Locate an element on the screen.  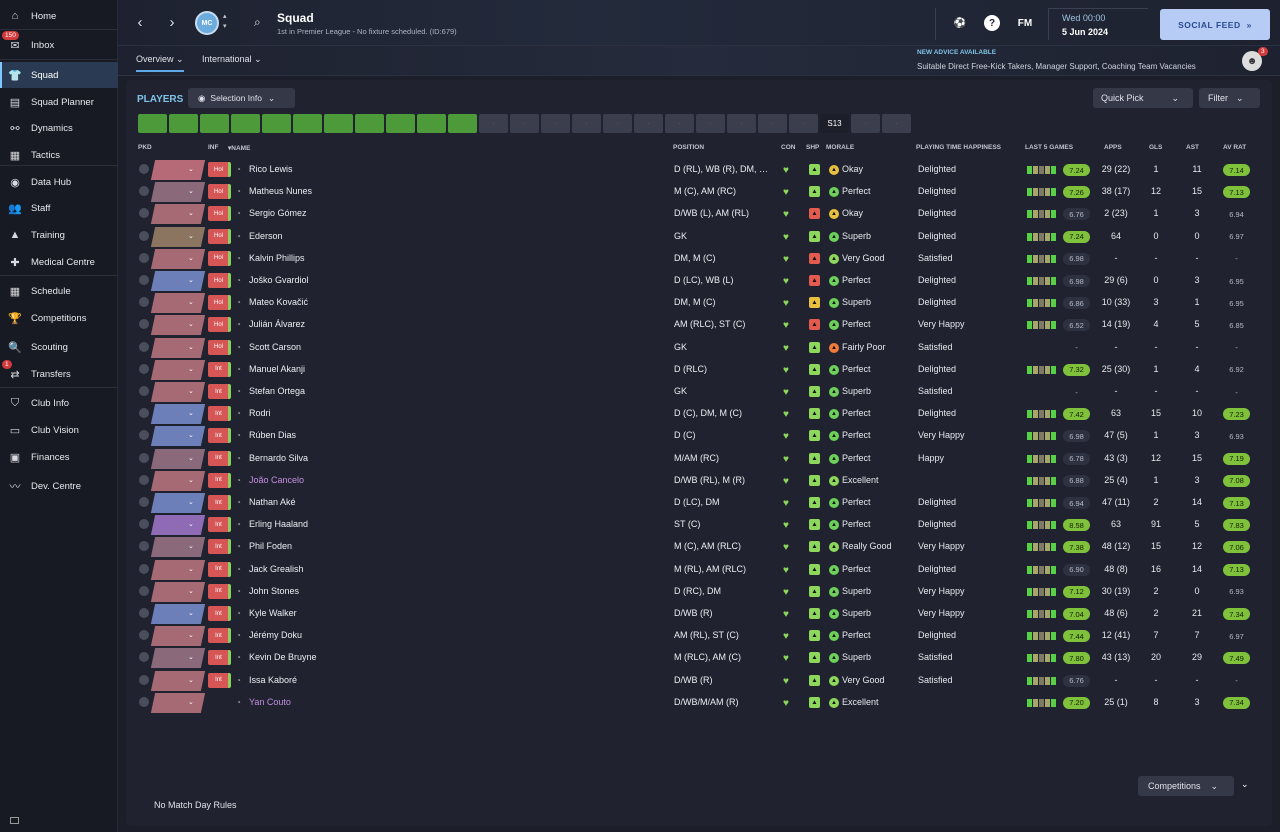
player-name: Matheus Nunes is located at coordinates (280, 191).